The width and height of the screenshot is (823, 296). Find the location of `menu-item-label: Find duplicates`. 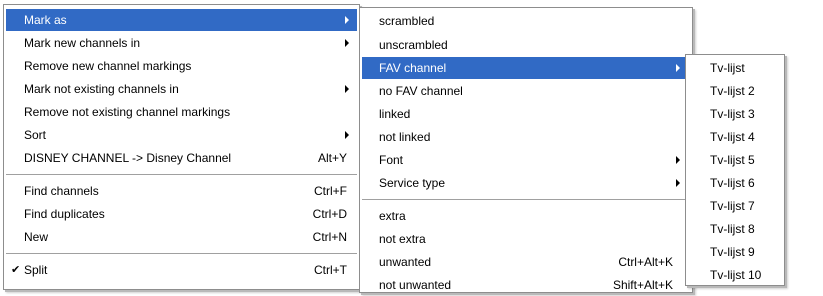

menu-item-label: Find duplicates is located at coordinates (64, 214).